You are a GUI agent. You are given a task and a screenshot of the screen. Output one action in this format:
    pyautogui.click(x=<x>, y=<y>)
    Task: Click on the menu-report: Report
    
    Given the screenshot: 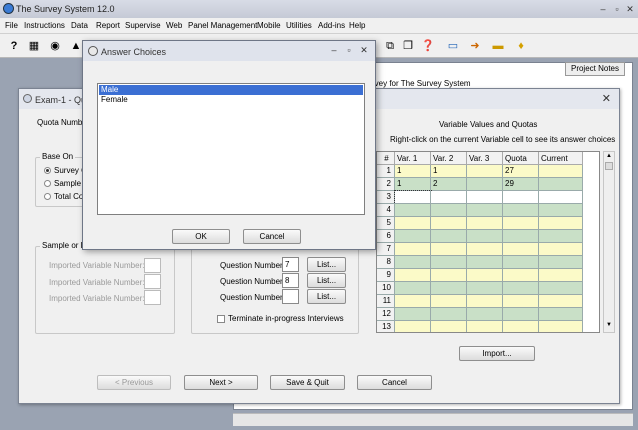 What is the action you would take?
    pyautogui.click(x=108, y=25)
    